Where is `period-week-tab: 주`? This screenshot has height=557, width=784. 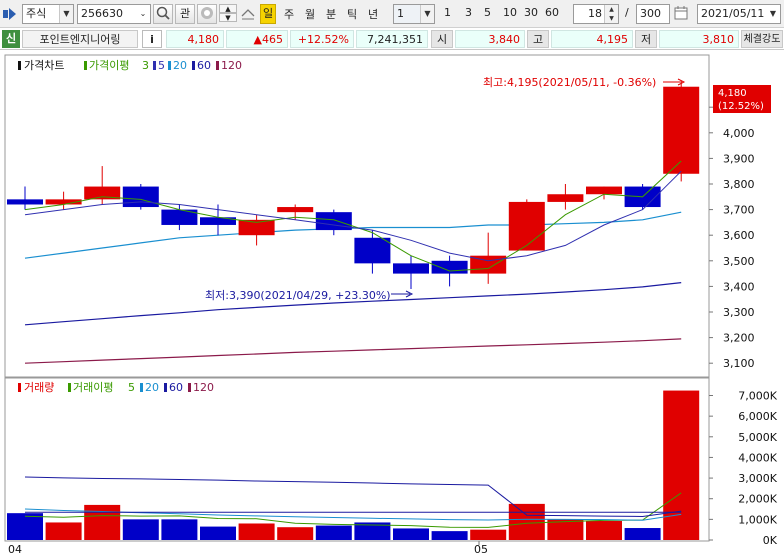
period-week-tab: 주 is located at coordinates (289, 14).